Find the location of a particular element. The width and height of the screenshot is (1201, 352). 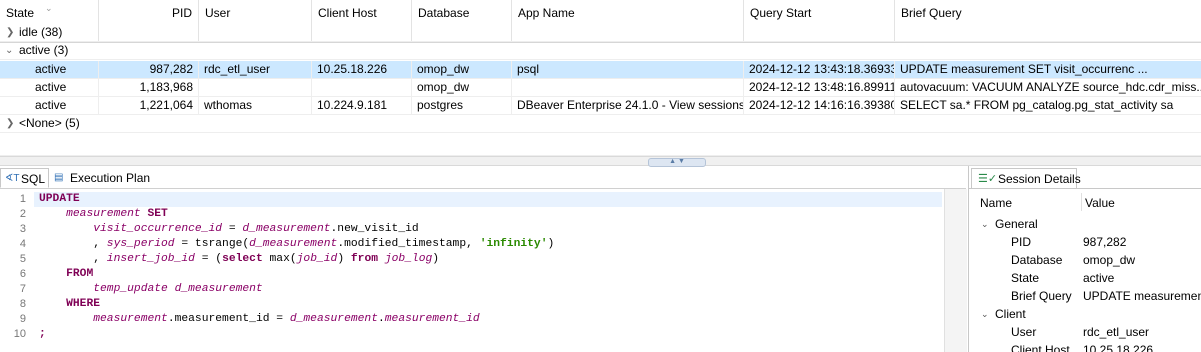

cell-client-host: 10.224.9.181 is located at coordinates (362, 106).